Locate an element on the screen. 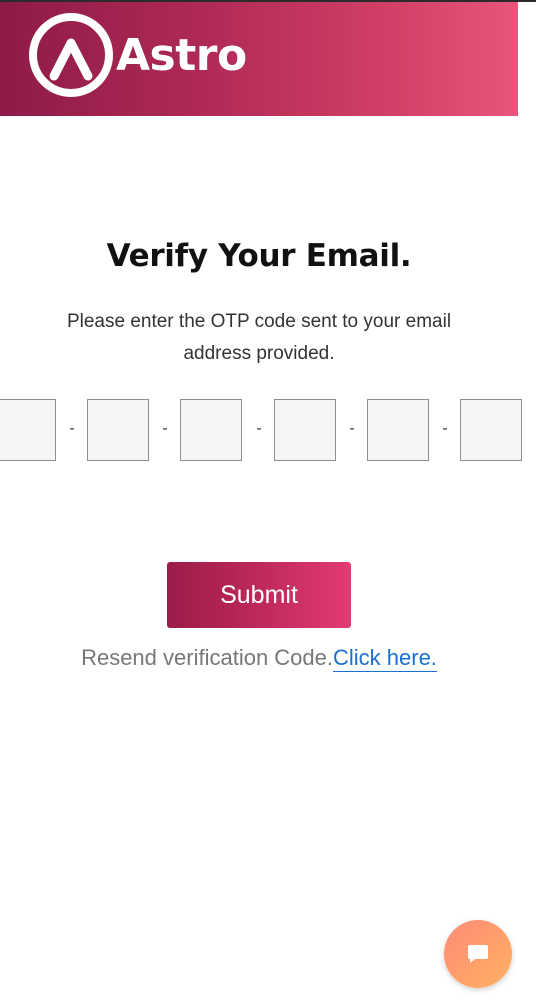 The image size is (536, 1000). header-banner: Astro is located at coordinates (259, 59).